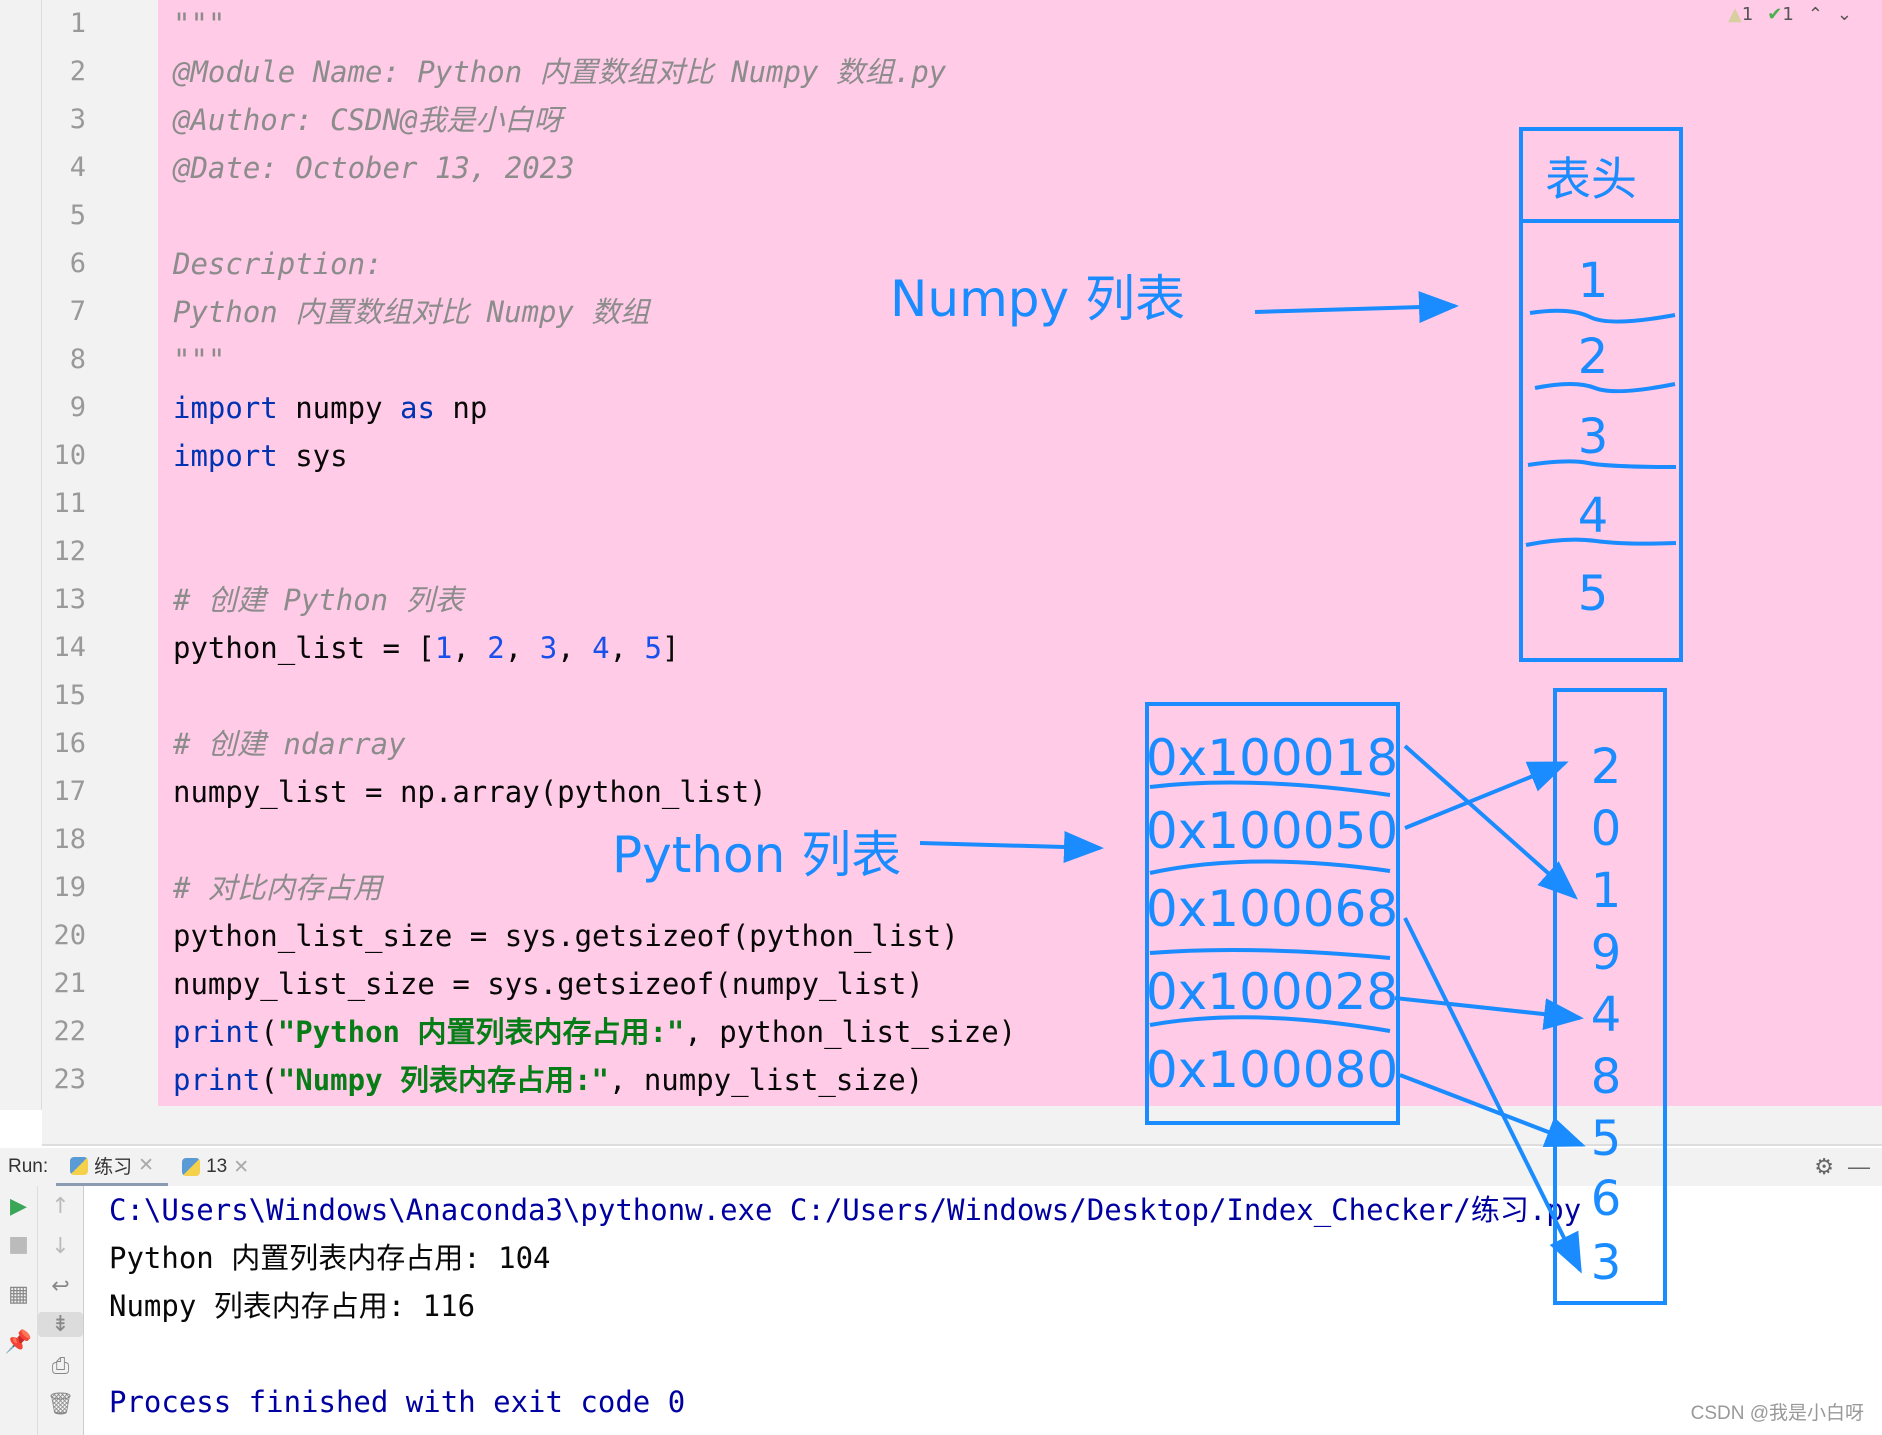 This screenshot has height=1435, width=1882. Describe the element at coordinates (1037, 299) in the screenshot. I see `numpy-list-label: Numpy 列表` at that location.